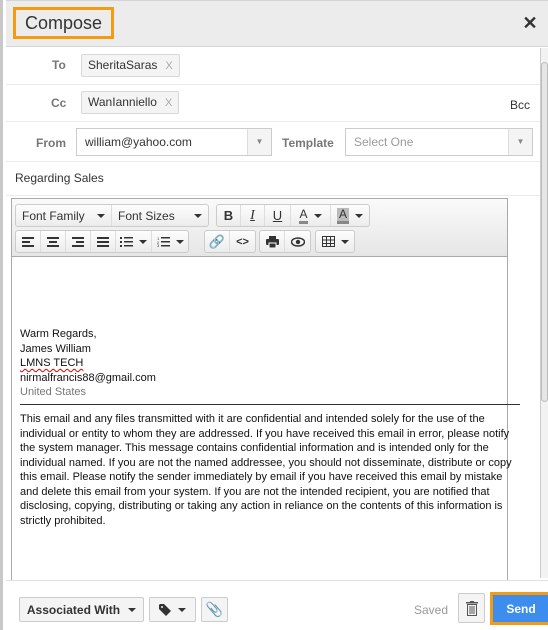 Image resolution: width=548 pixels, height=630 pixels. Describe the element at coordinates (439, 142) in the screenshot. I see `template-select: Select One ▼` at that location.